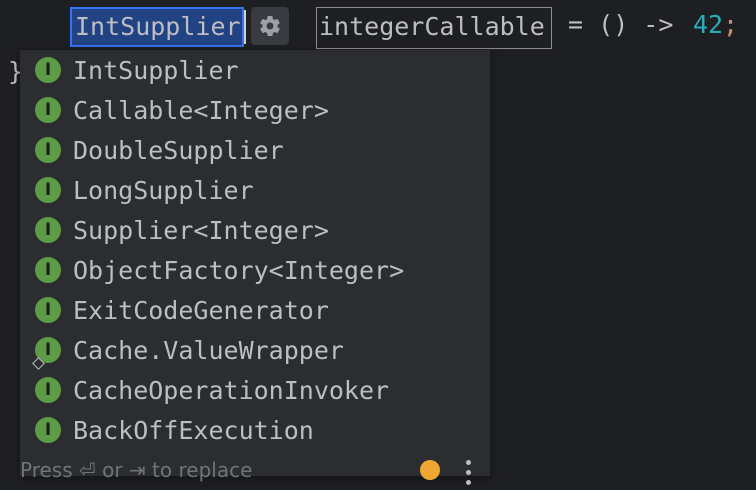 The image size is (756, 490). What do you see at coordinates (193, 430) in the screenshot?
I see `list-item-label: BackOffExecution` at bounding box center [193, 430].